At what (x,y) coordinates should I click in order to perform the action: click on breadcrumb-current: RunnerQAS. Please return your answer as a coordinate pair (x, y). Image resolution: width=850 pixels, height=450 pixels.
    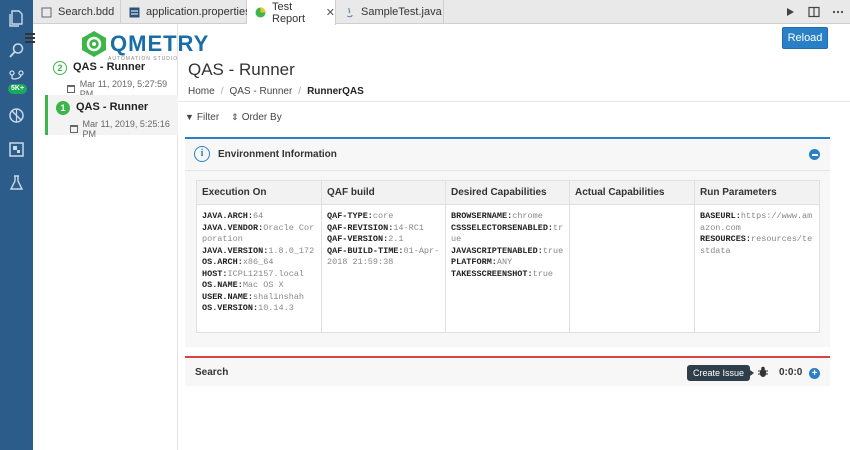
    Looking at the image, I should click on (335, 91).